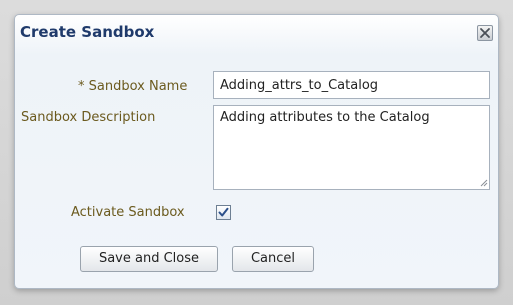 The height and width of the screenshot is (305, 513). What do you see at coordinates (149, 259) in the screenshot?
I see `save-and-close-button: Save and Close` at bounding box center [149, 259].